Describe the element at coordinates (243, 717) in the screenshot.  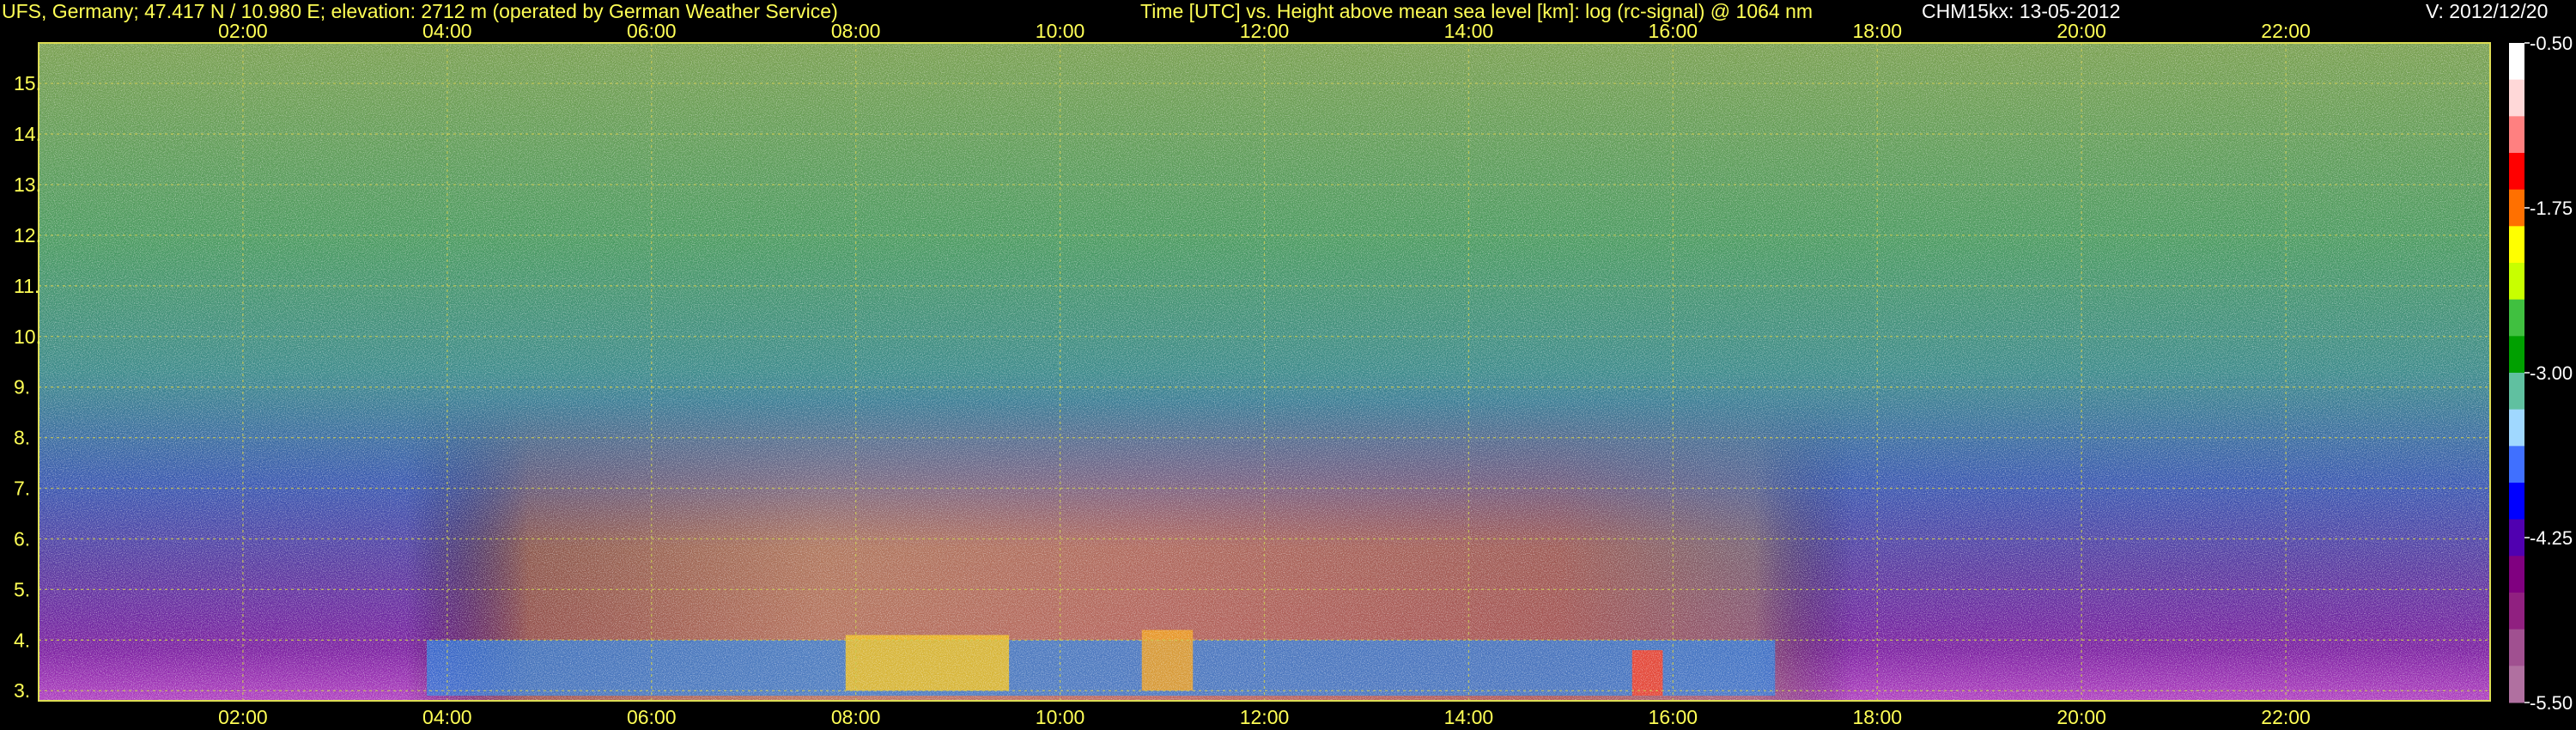
I see `x-tick-label-bottom: 02:00` at that location.